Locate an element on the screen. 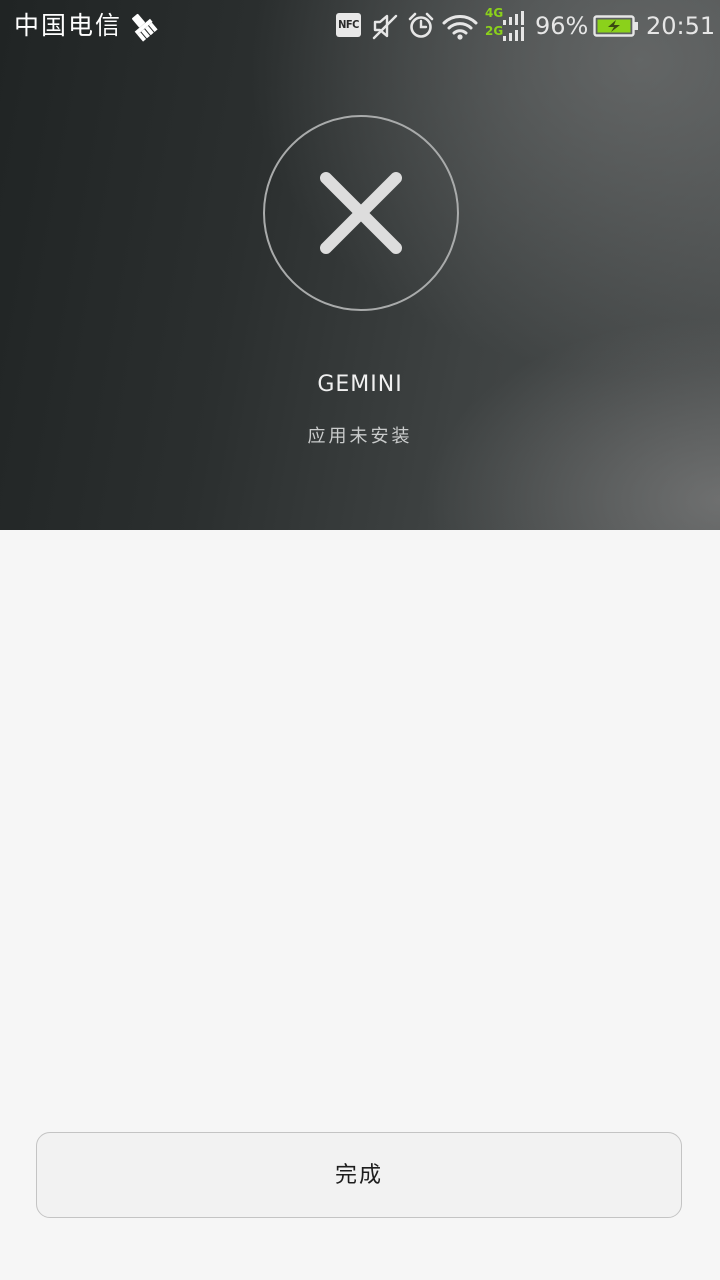 Image resolution: width=720 pixels, height=1280 pixels. clock: 20:51 is located at coordinates (681, 26).